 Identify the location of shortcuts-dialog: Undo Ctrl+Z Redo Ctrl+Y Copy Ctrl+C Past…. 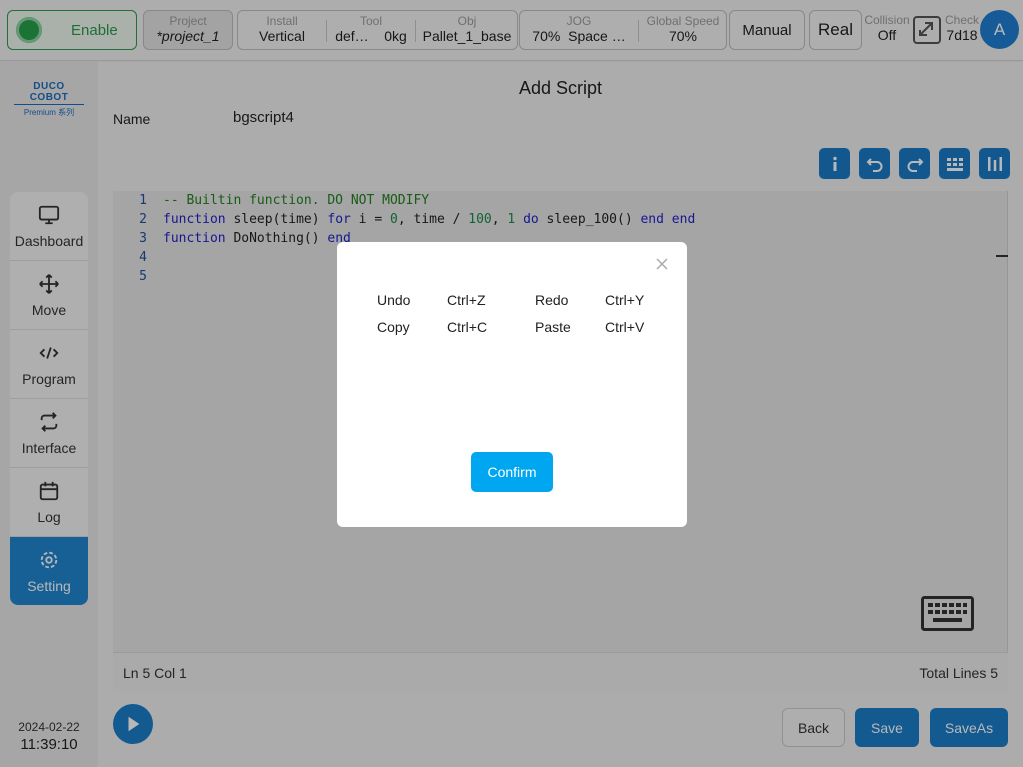
(512, 384).